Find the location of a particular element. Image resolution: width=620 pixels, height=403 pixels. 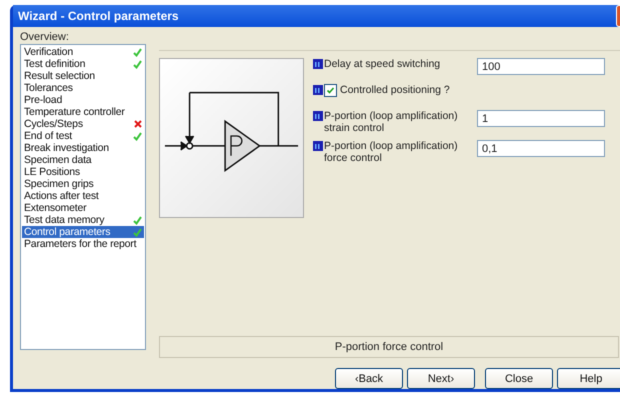

parameter-label: P-portion (loop amplification) force control is located at coordinates (391, 152).